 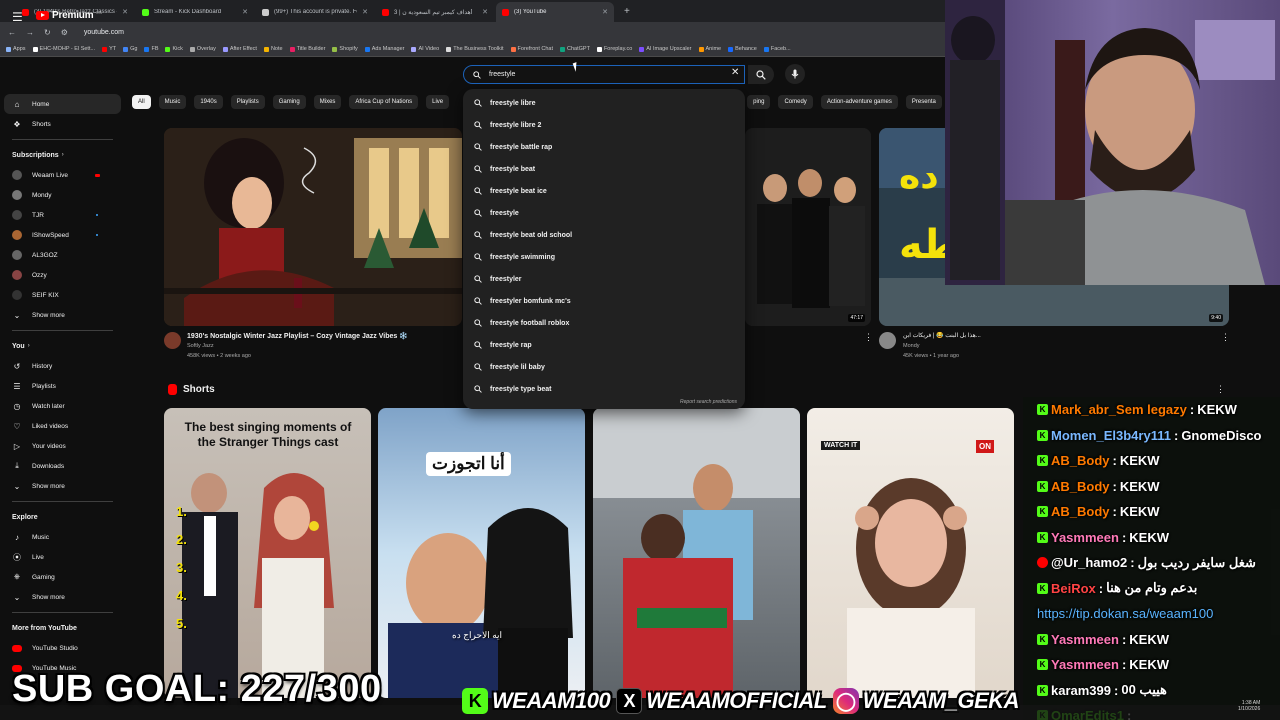 I want to click on subscription-item: SEIF KIX, so click(x=62, y=295).